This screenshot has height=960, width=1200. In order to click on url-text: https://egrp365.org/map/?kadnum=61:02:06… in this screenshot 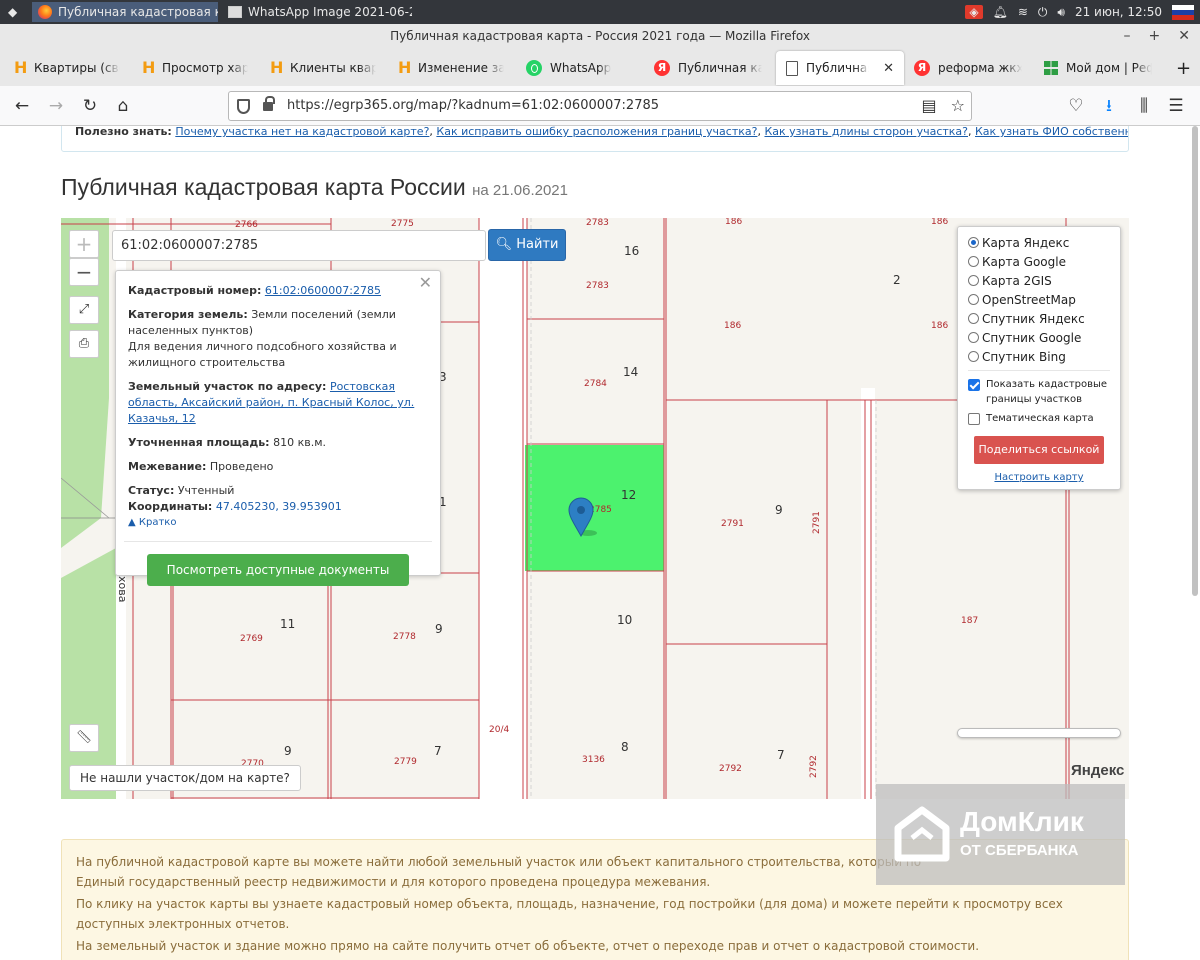, I will do `click(473, 105)`.